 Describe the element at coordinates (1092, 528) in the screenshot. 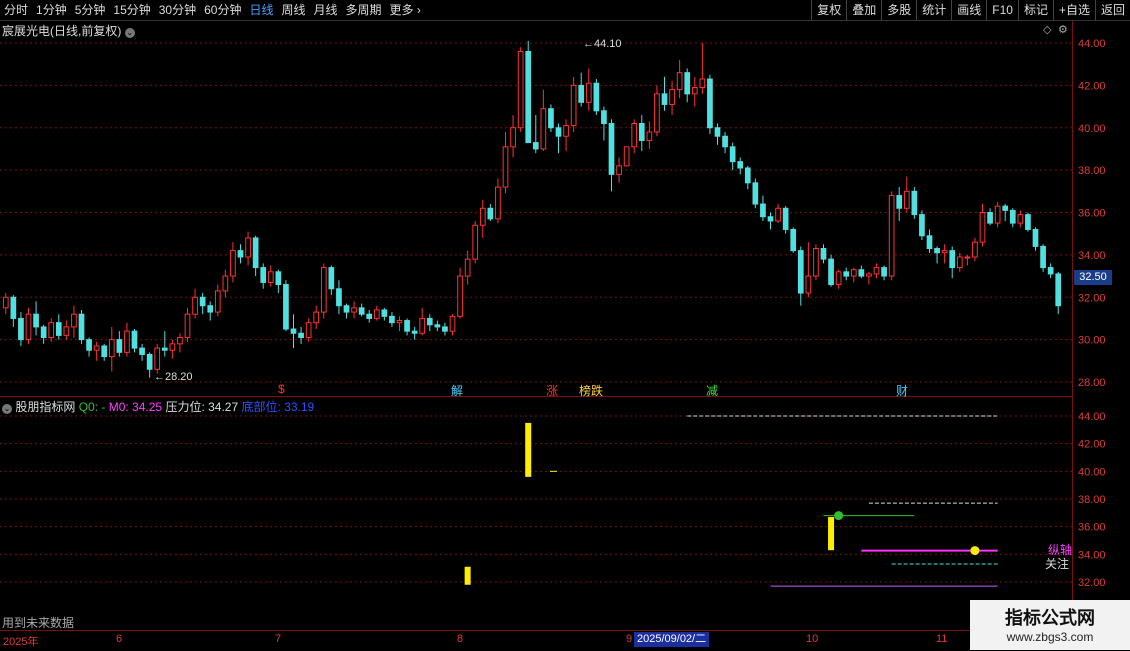

I see `ind-y-tick-4: 36.00` at that location.